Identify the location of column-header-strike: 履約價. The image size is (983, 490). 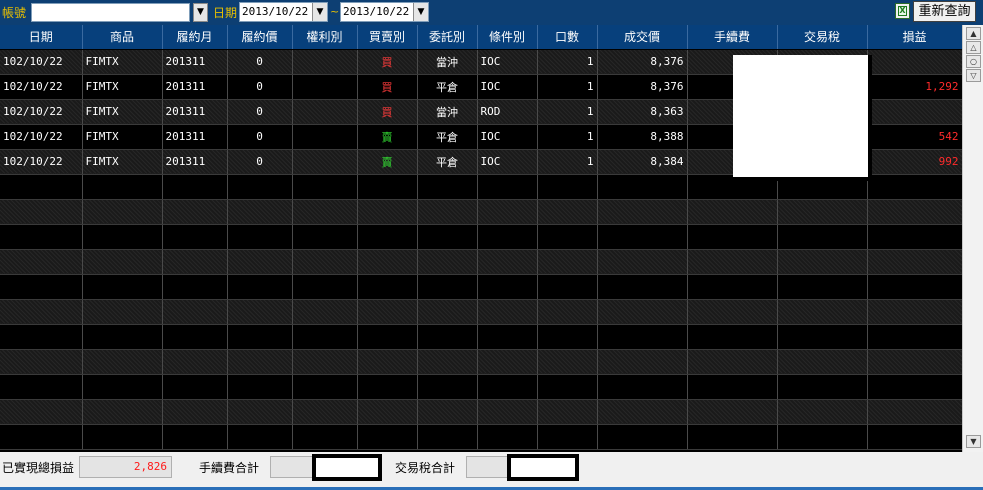
(260, 37).